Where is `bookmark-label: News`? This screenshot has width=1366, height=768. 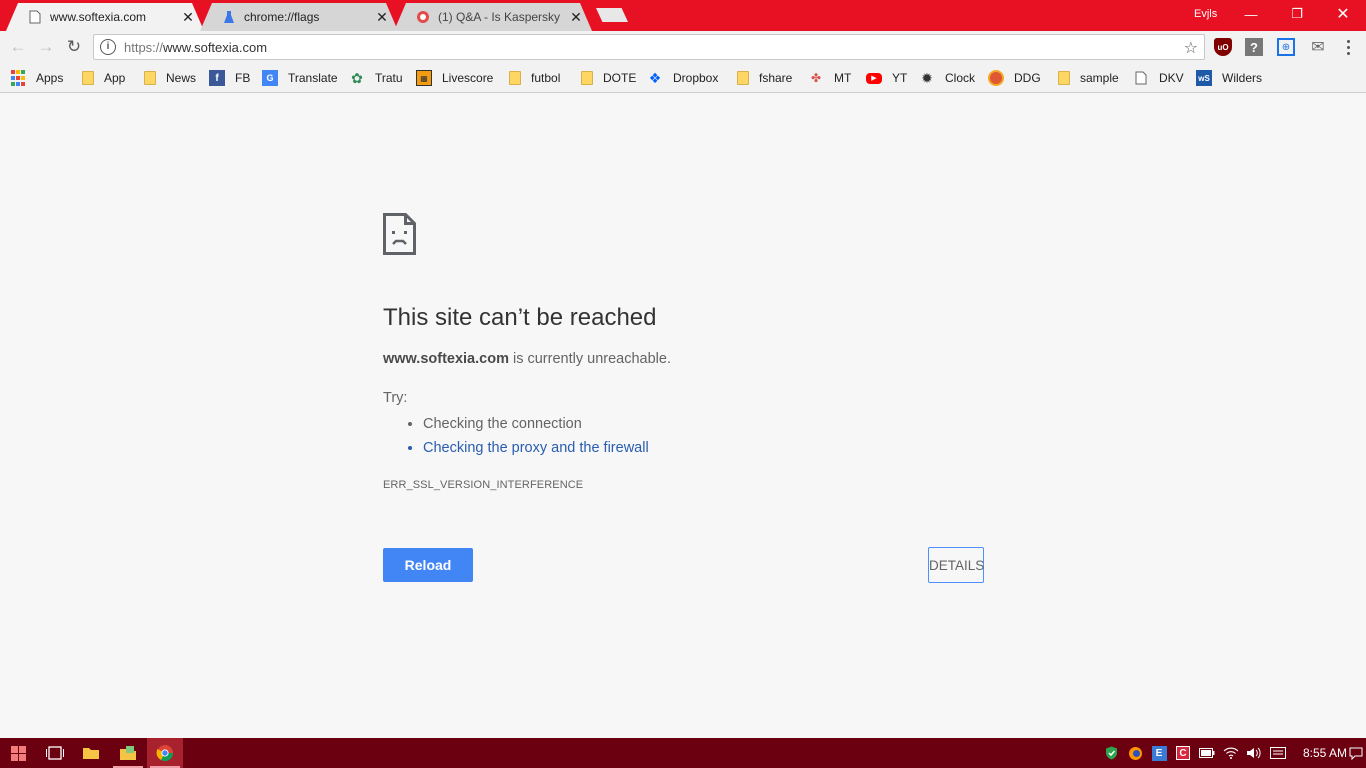
bookmark-label: News is located at coordinates (181, 78).